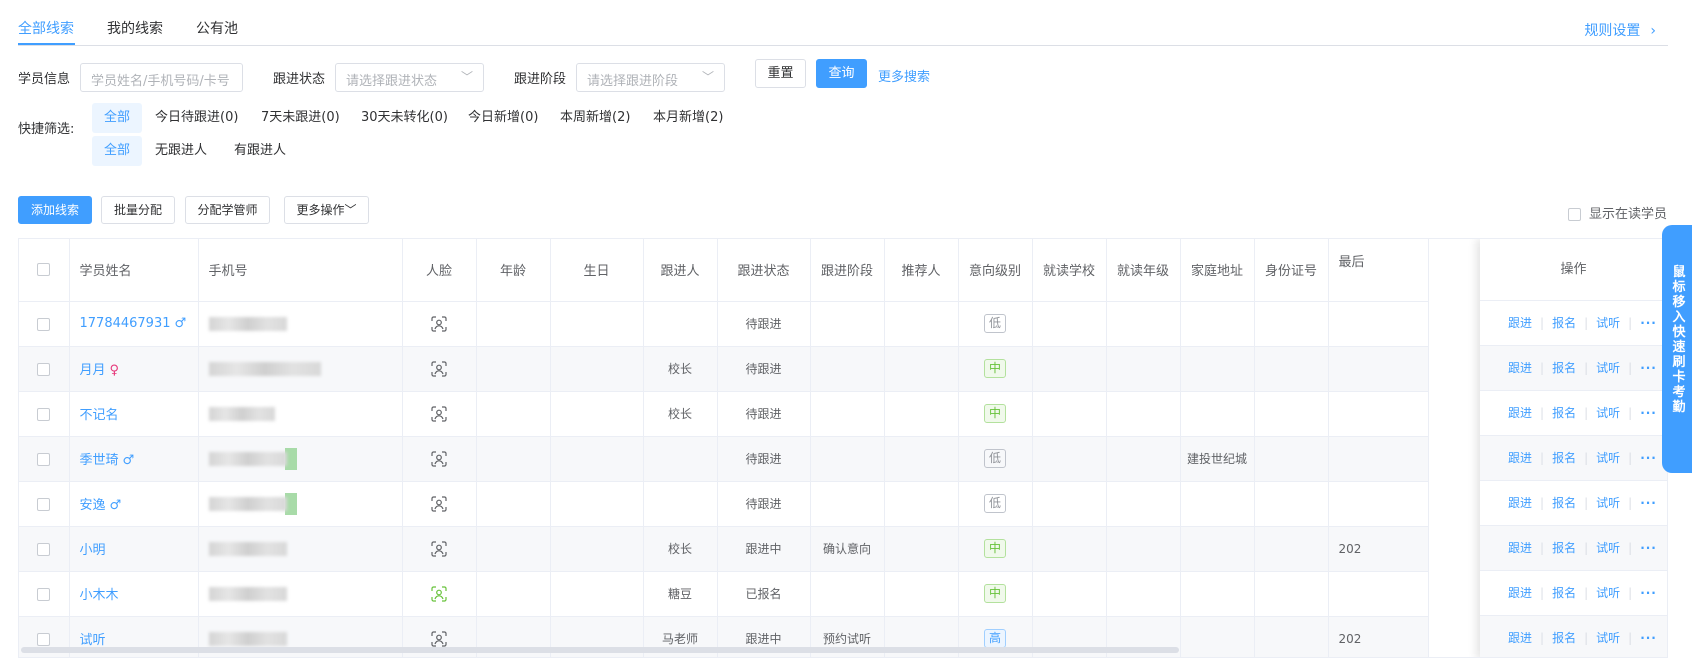  Describe the element at coordinates (724, 459) in the screenshot. I see `table-row: 季世琦 ♂ 待跟进 低 建投世纪城` at that location.